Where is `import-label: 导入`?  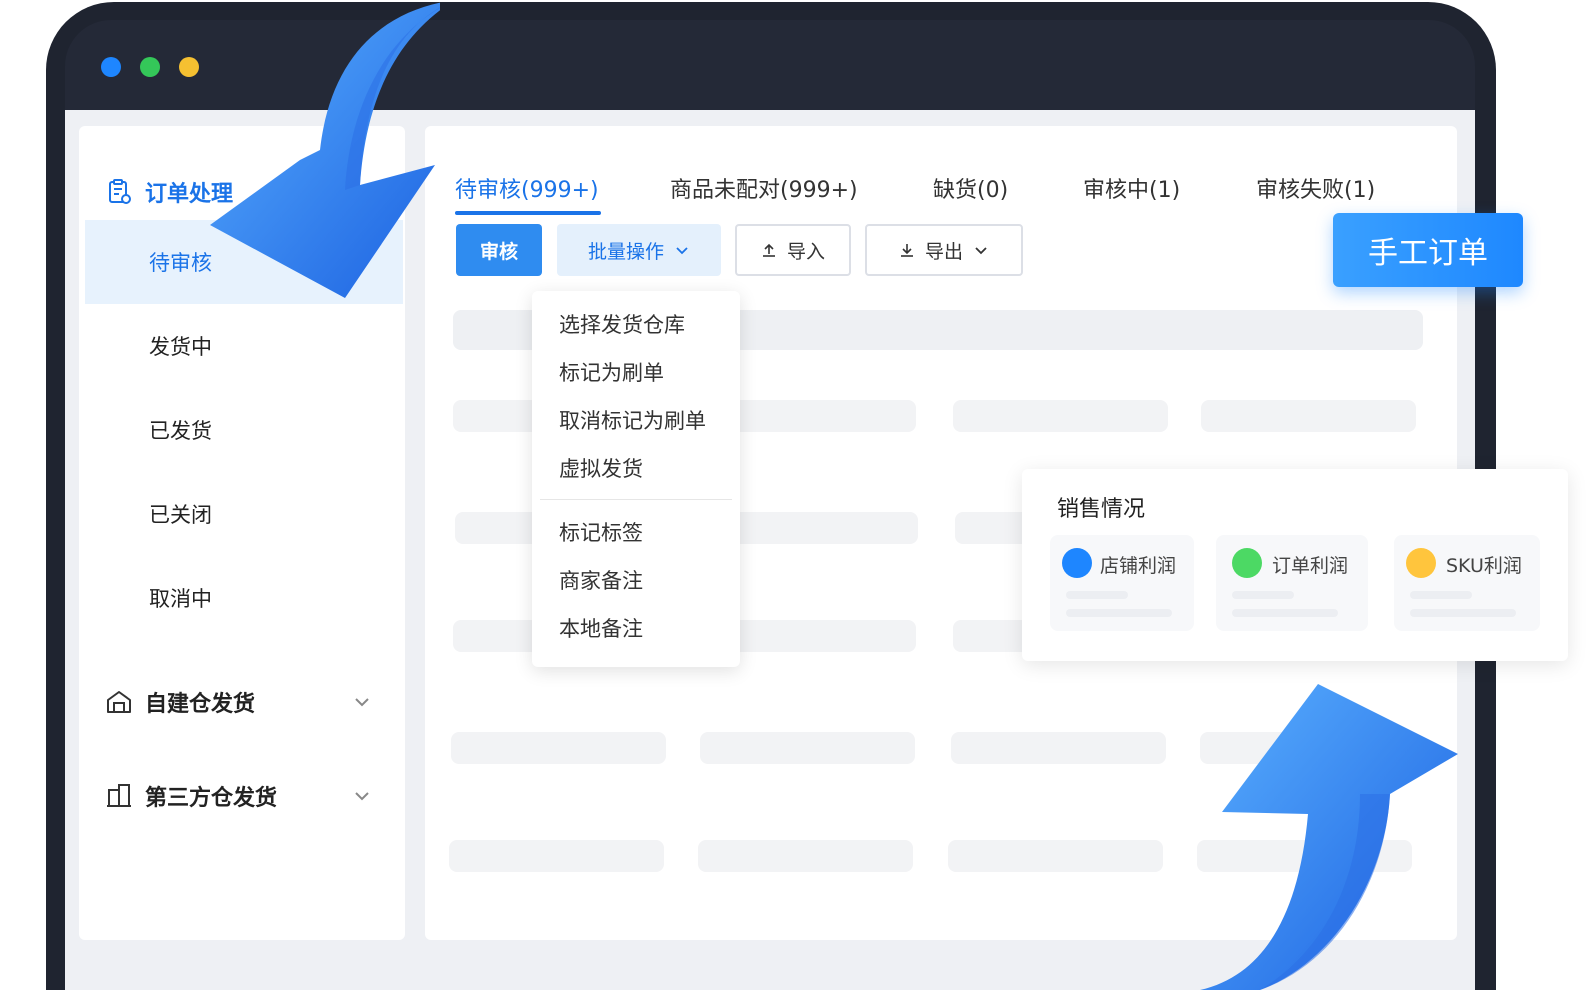 import-label: 导入 is located at coordinates (805, 251).